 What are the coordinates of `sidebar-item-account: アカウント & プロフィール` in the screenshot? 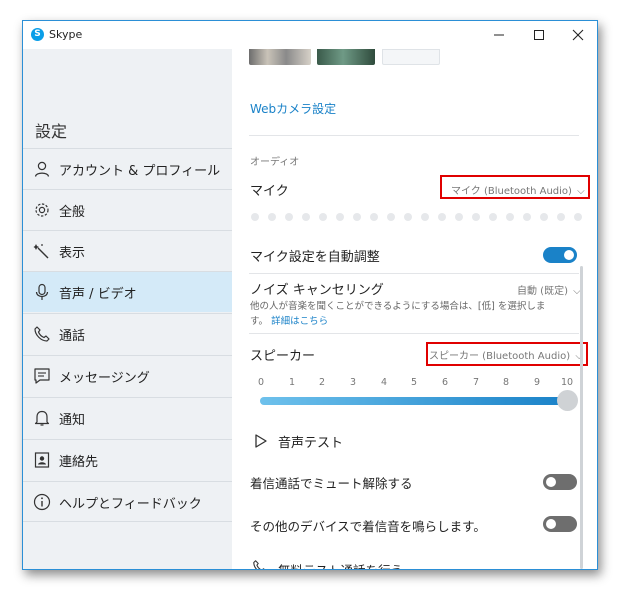 It's located at (127, 168).